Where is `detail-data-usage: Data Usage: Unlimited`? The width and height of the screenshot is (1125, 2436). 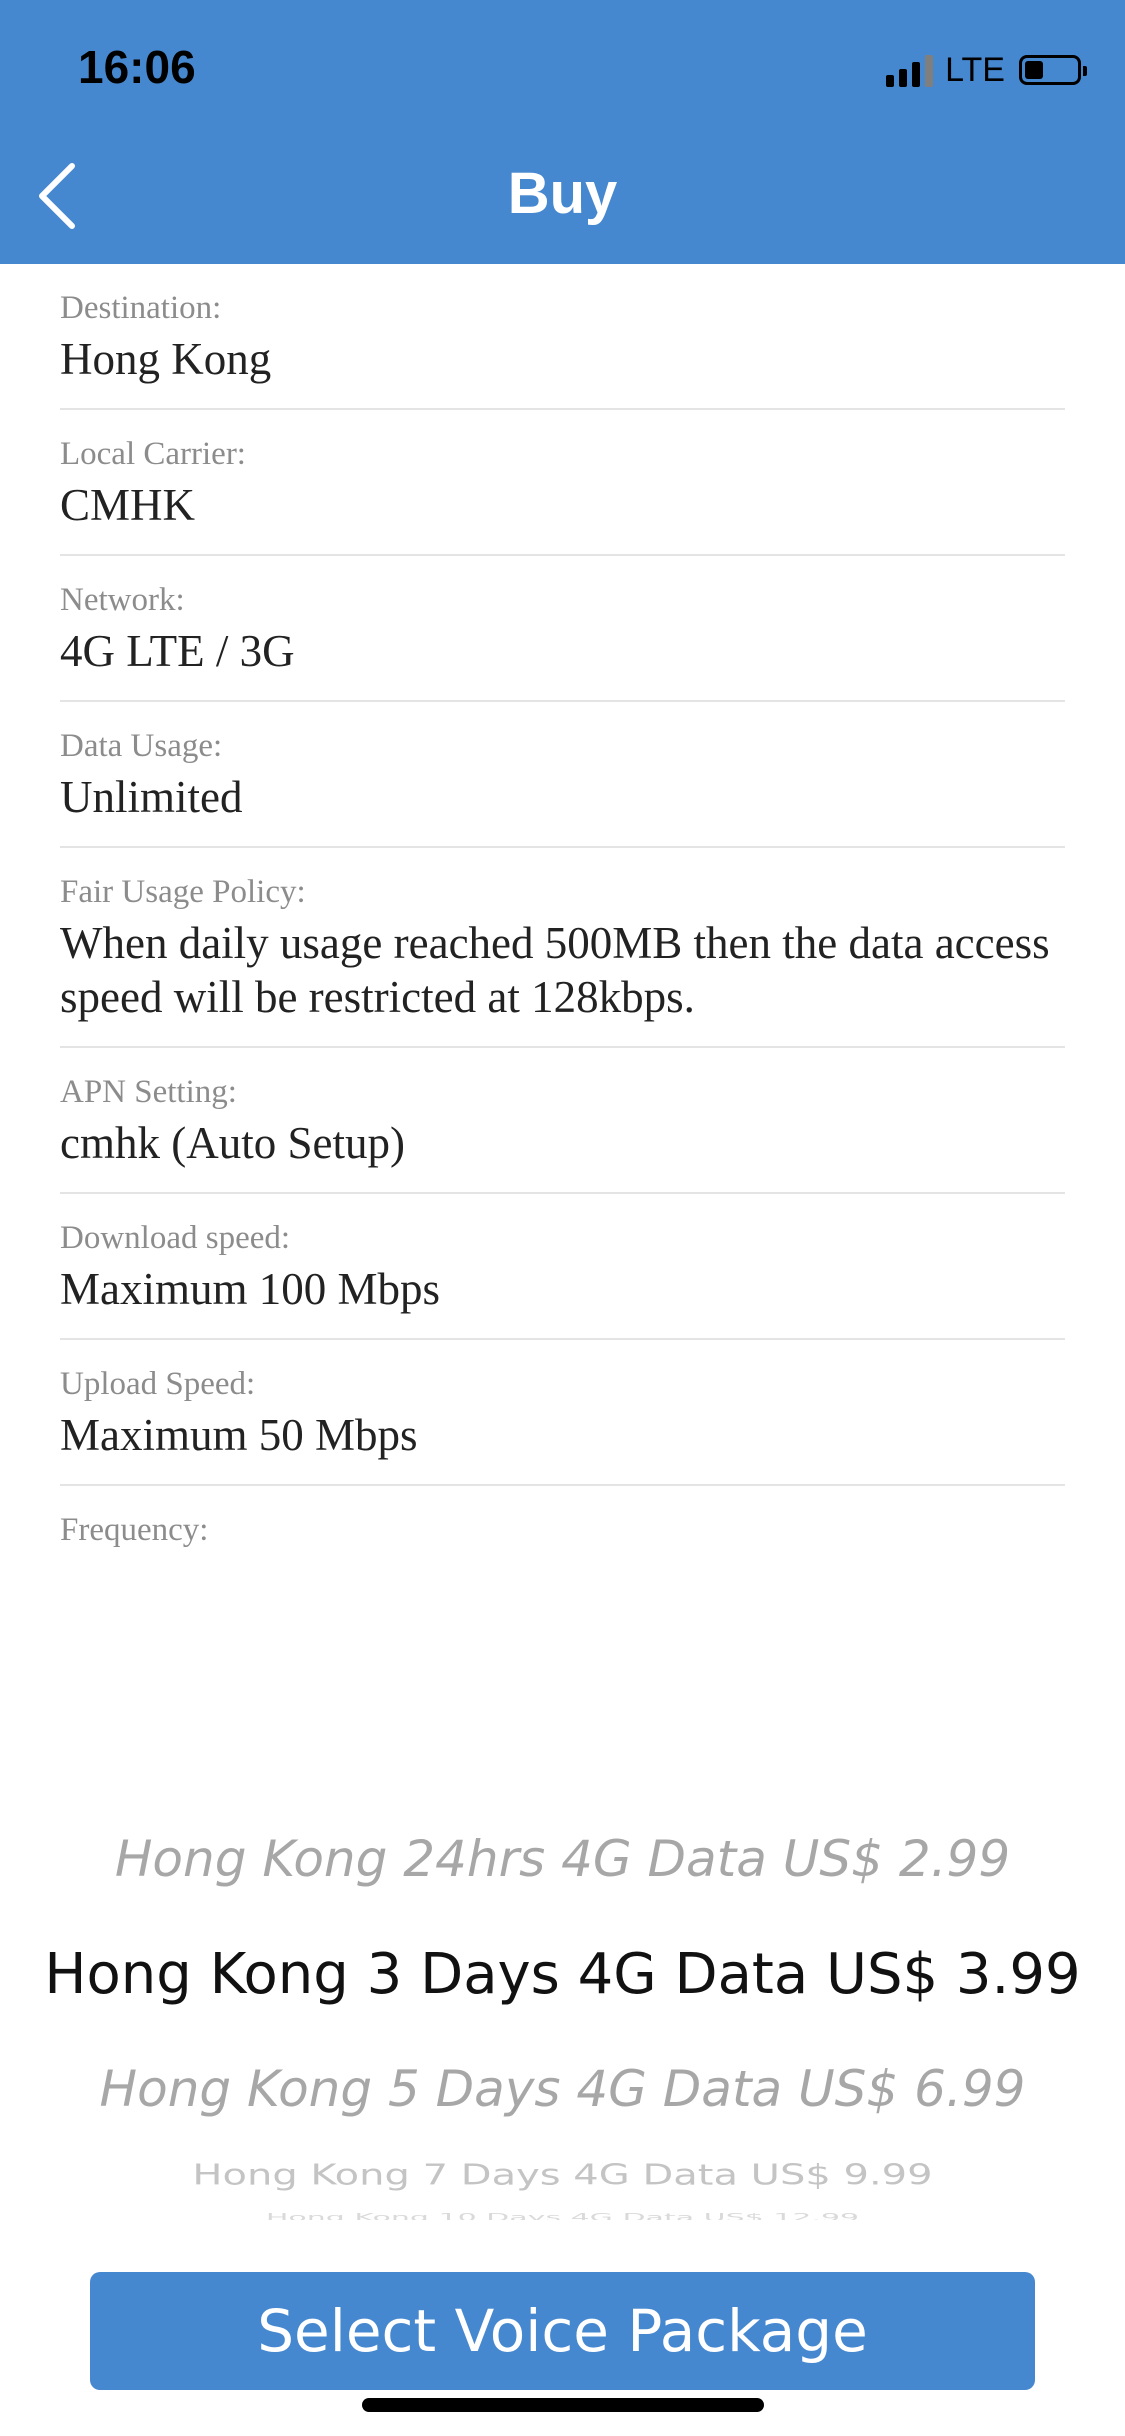
detail-data-usage: Data Usage: Unlimited is located at coordinates (562, 775).